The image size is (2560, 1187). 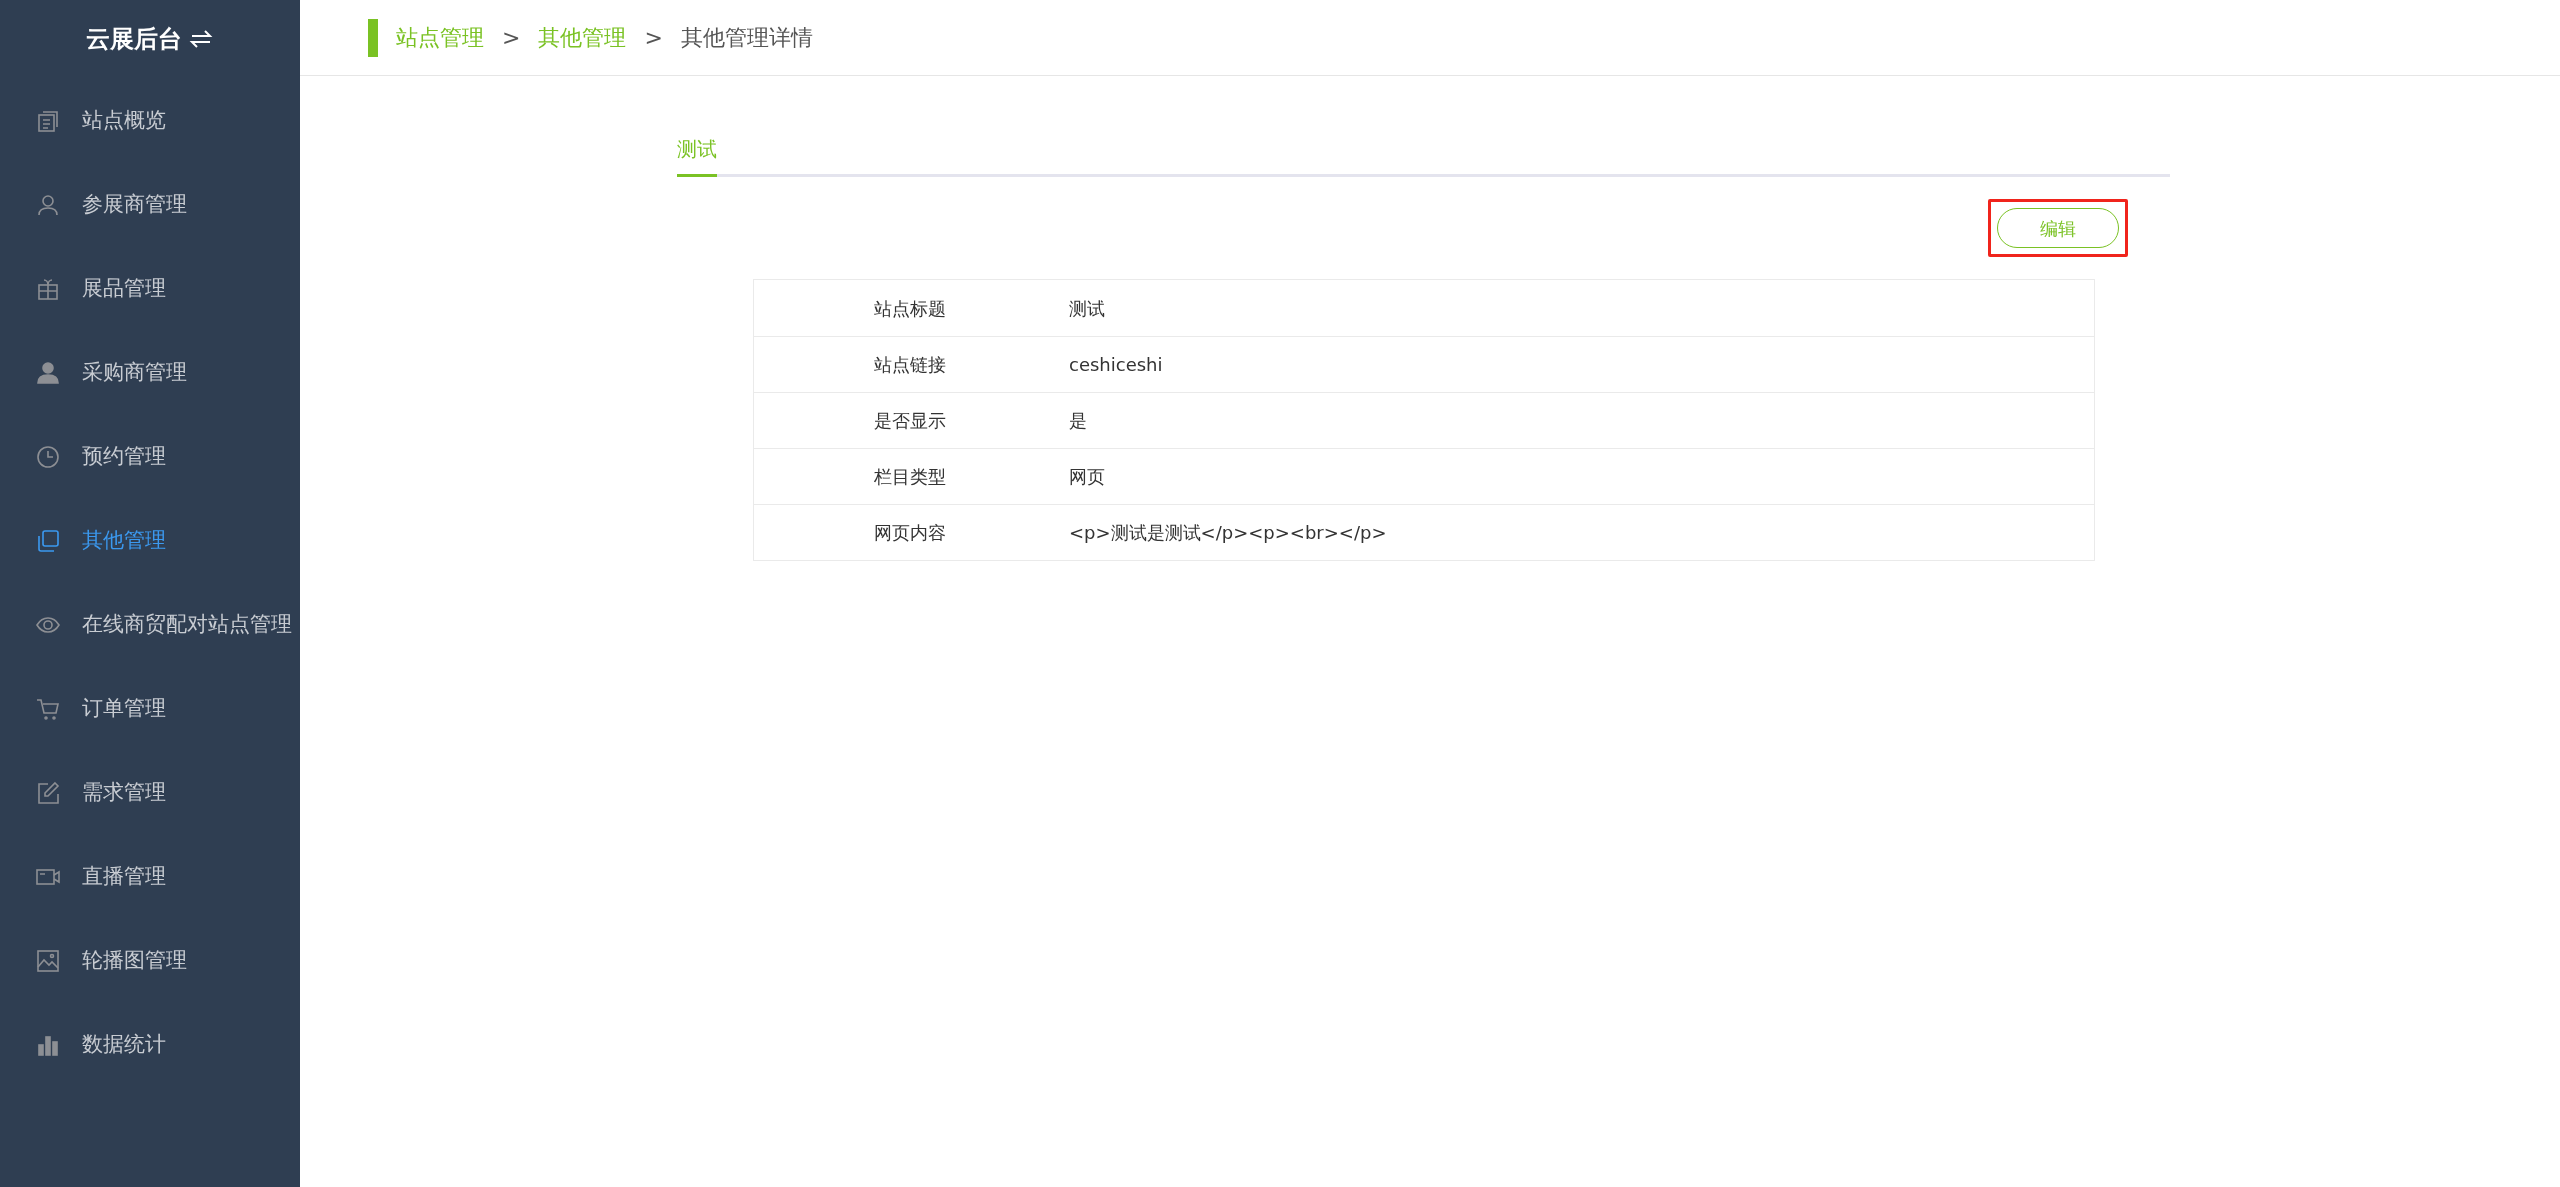 I want to click on edit-icon, so click(x=48, y=793).